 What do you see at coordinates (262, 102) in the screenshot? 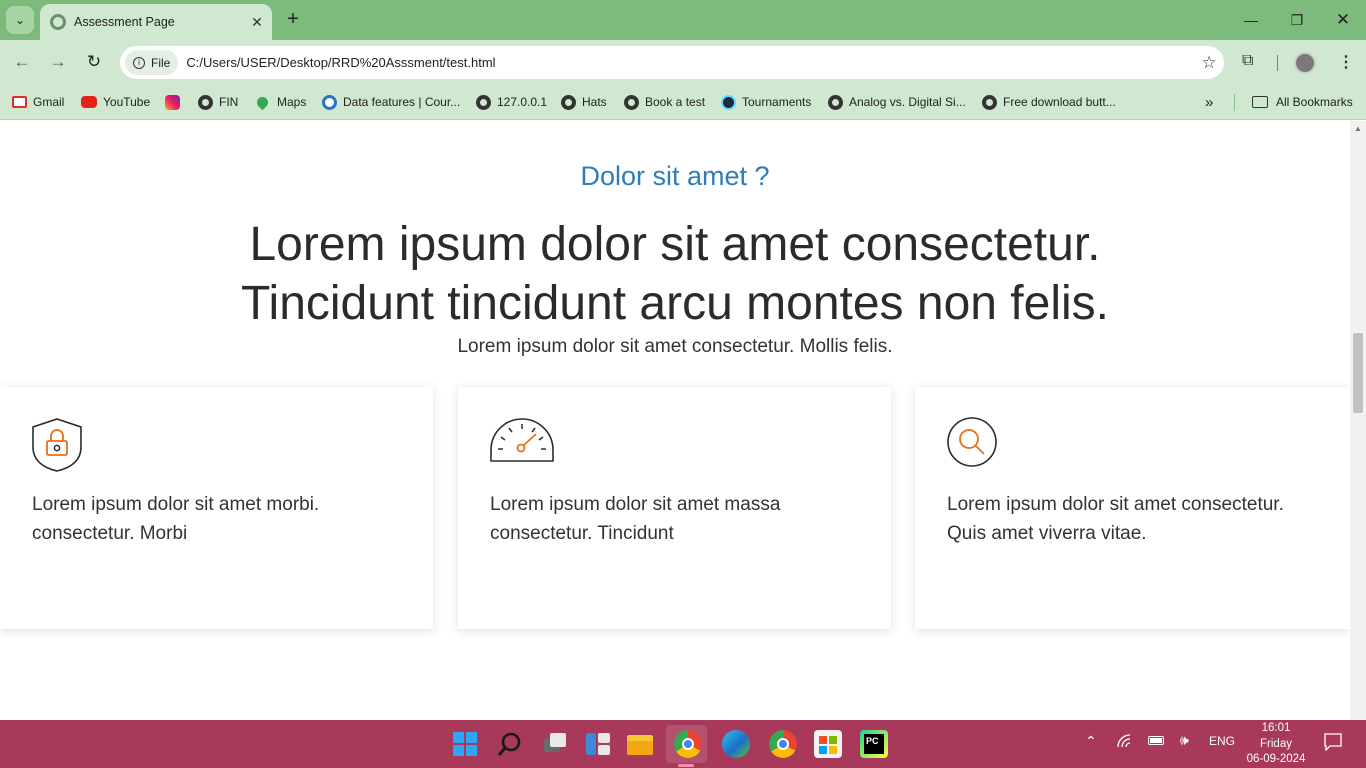
I see `maps-icon` at bounding box center [262, 102].